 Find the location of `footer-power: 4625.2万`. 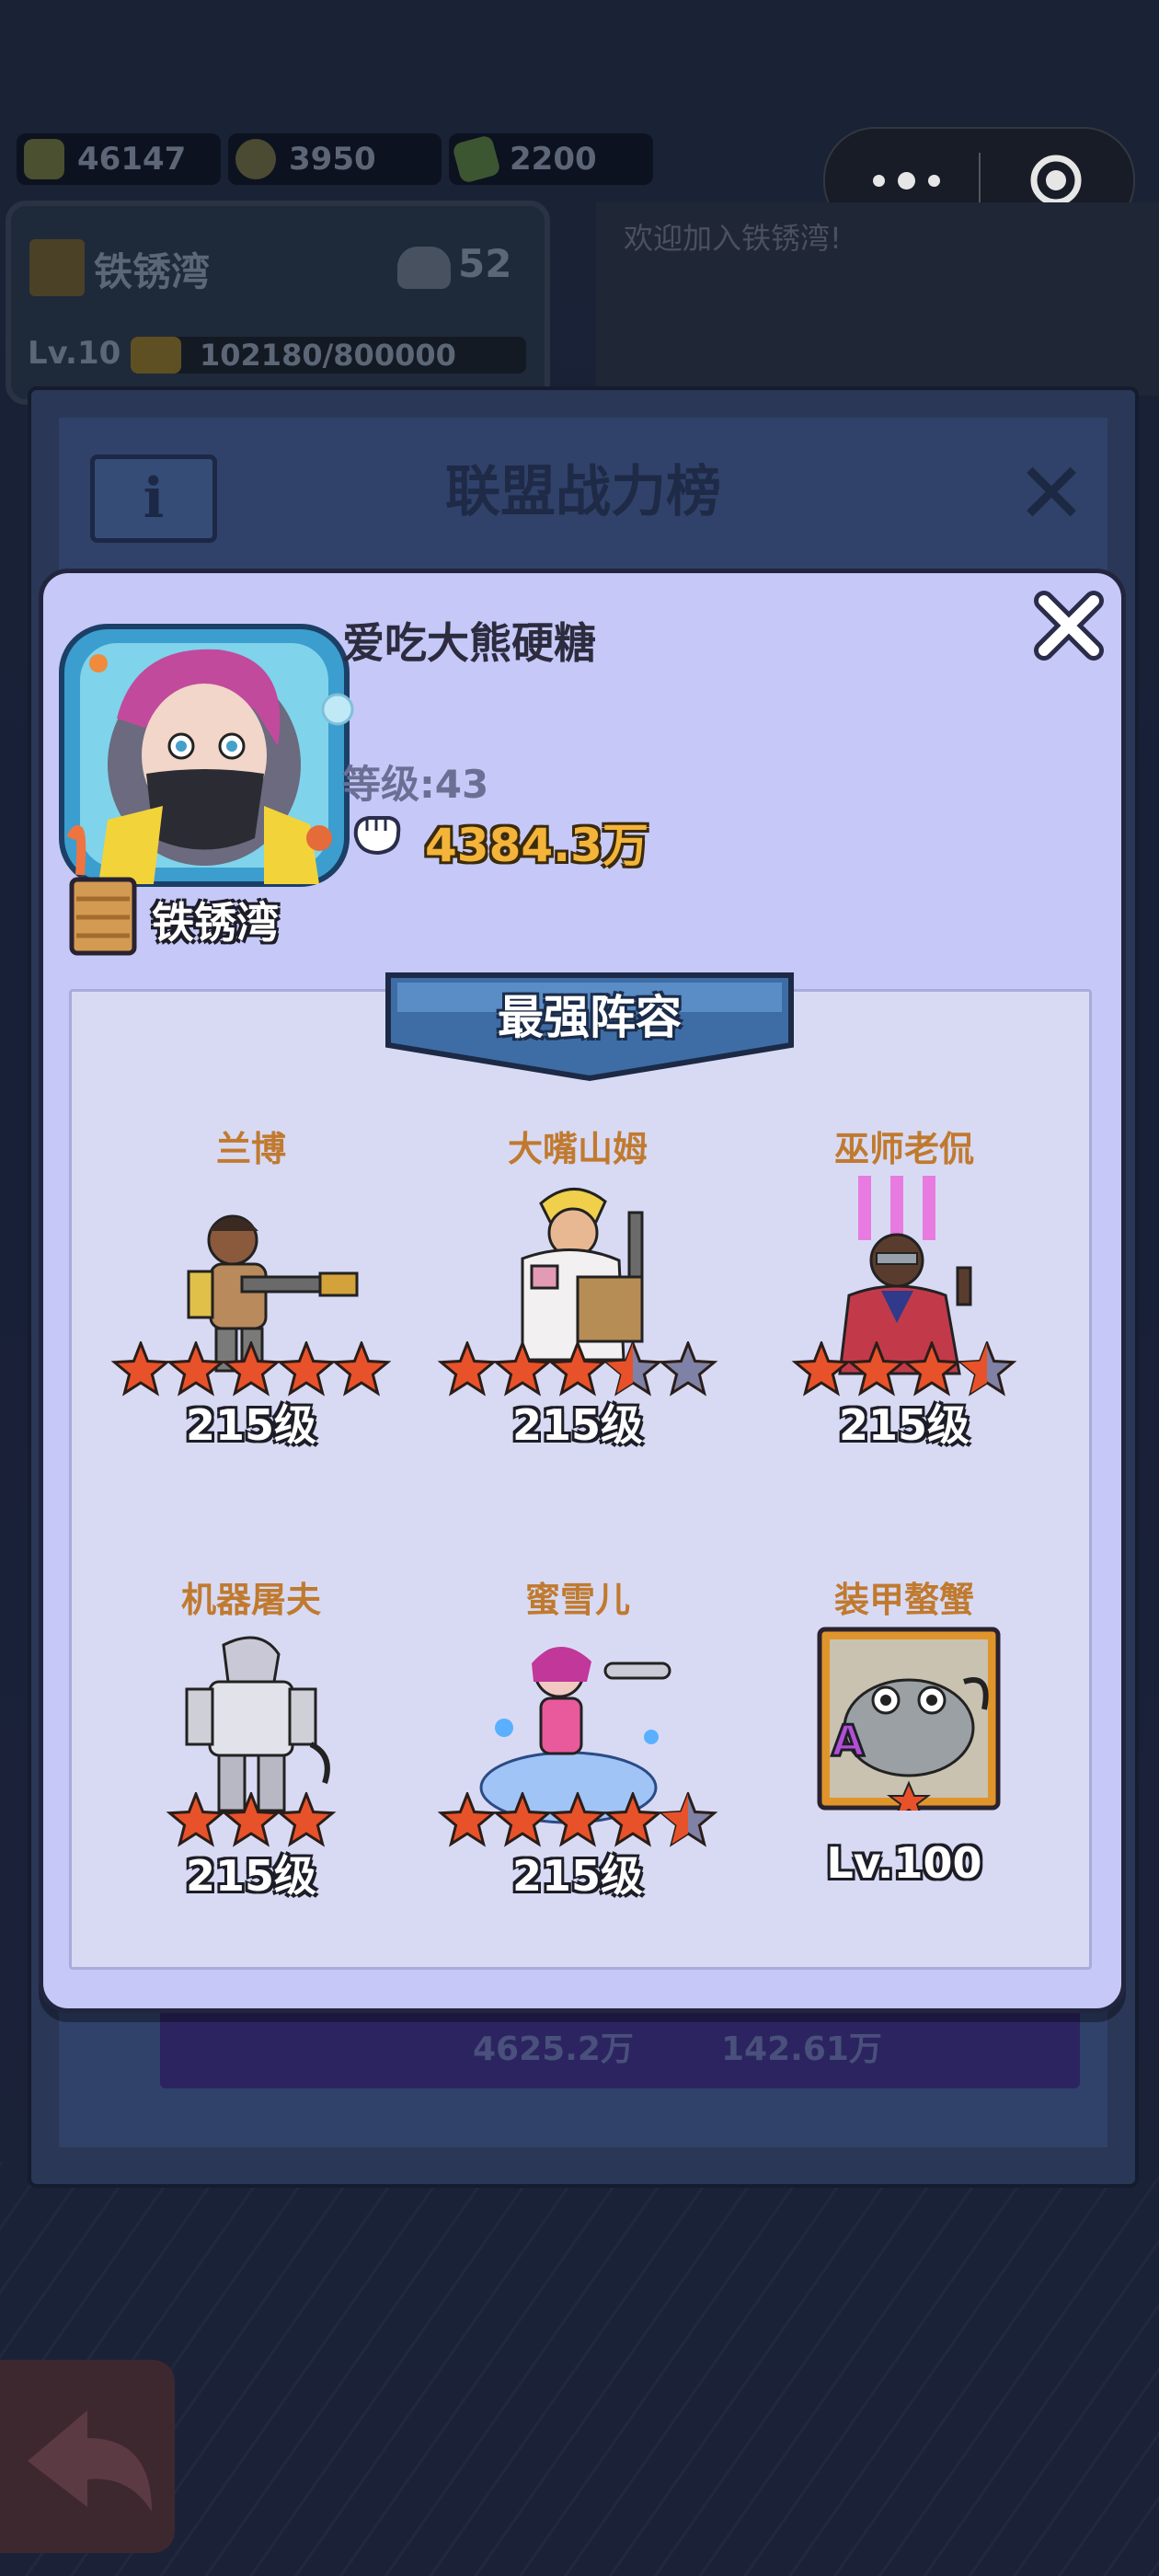

footer-power: 4625.2万 is located at coordinates (553, 2049).